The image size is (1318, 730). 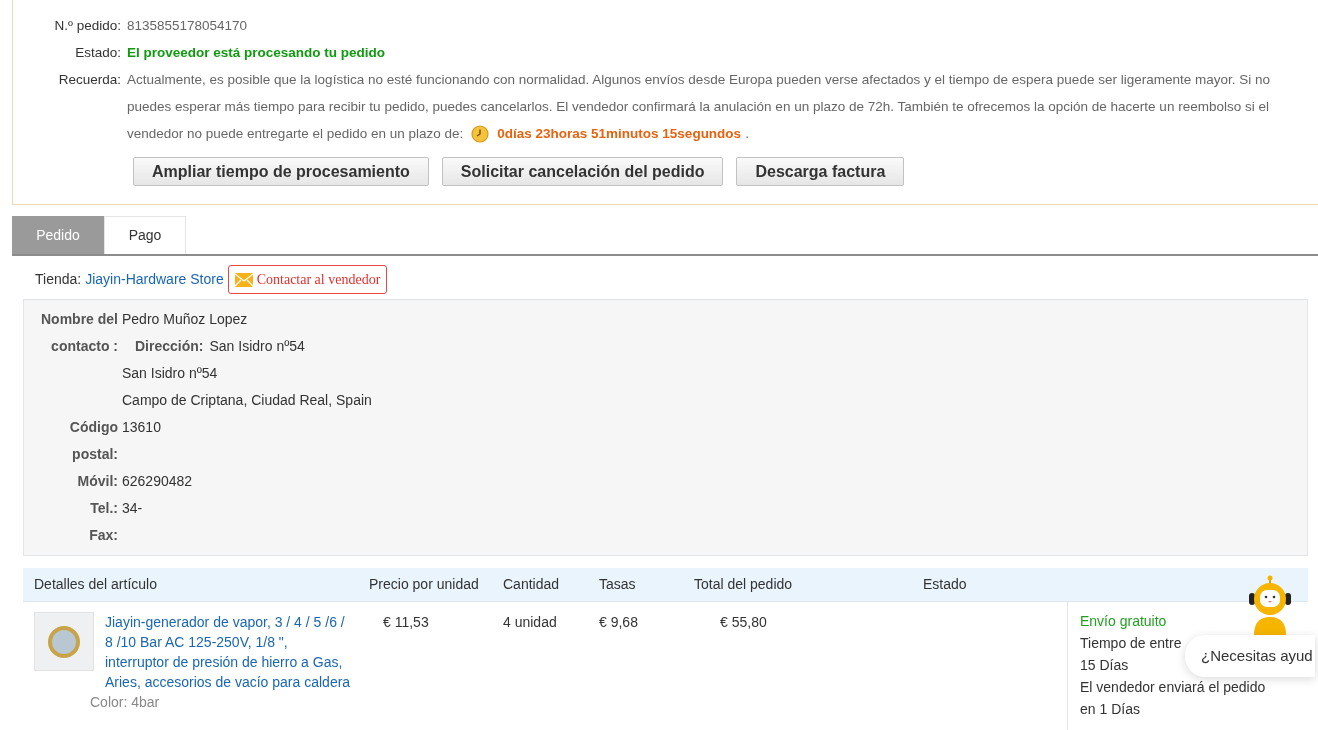 I want to click on address-label: Código postal:, so click(x=93, y=441).